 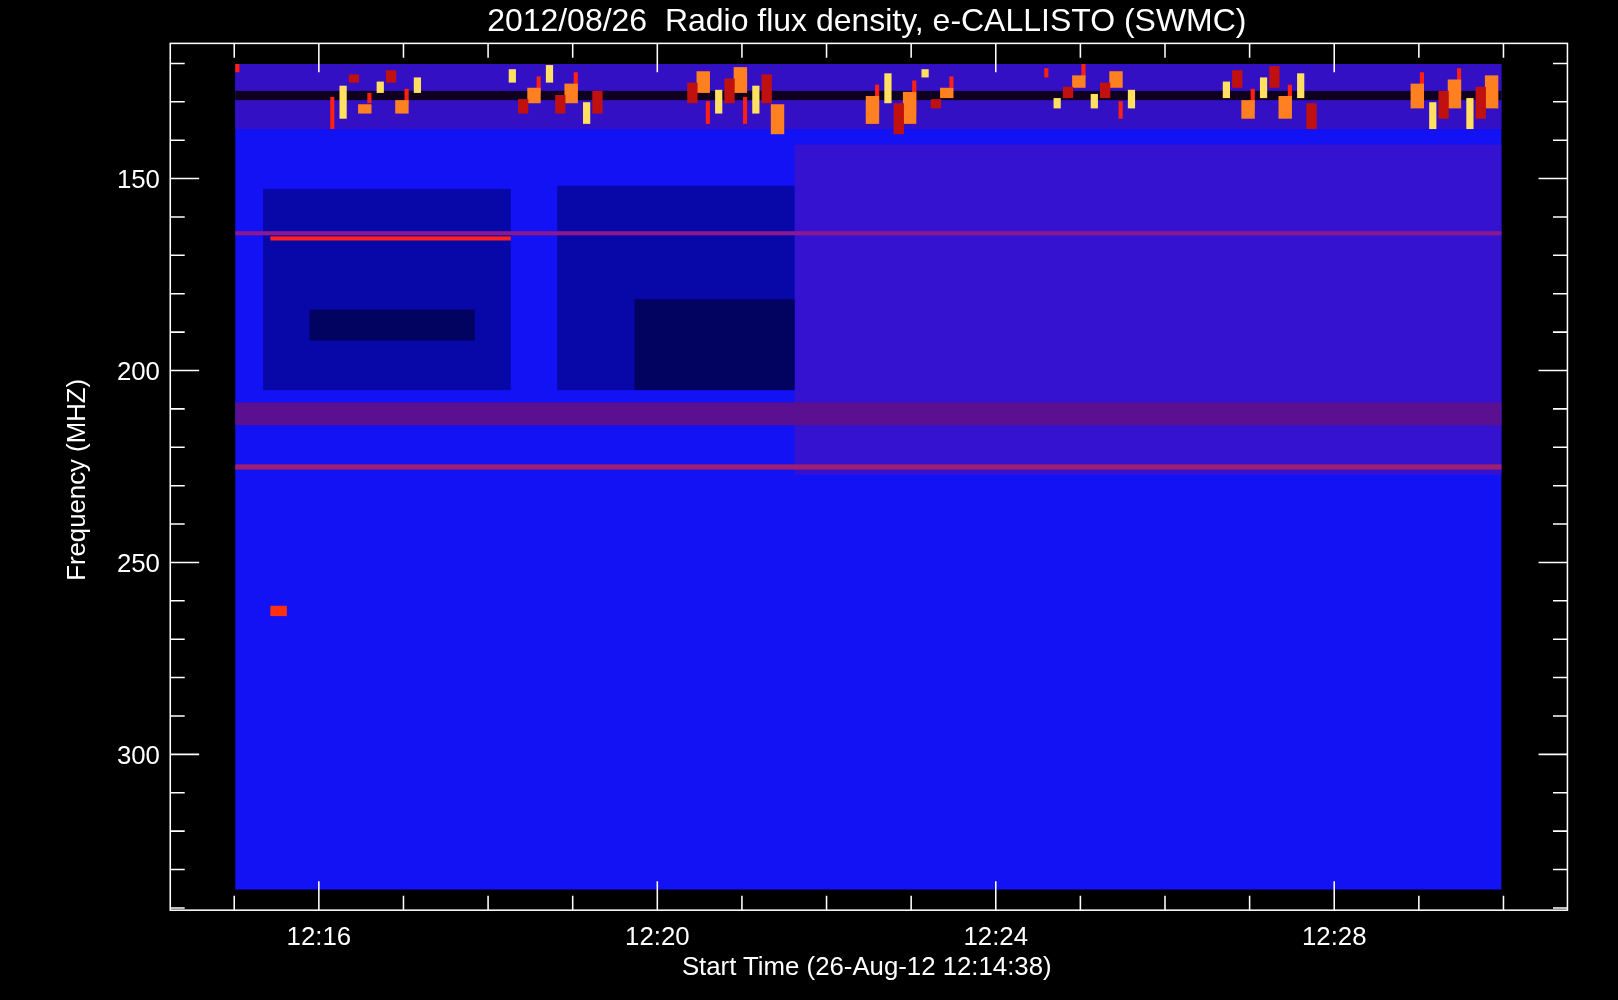 I want to click on y-tick-label: 150, so click(x=138, y=178).